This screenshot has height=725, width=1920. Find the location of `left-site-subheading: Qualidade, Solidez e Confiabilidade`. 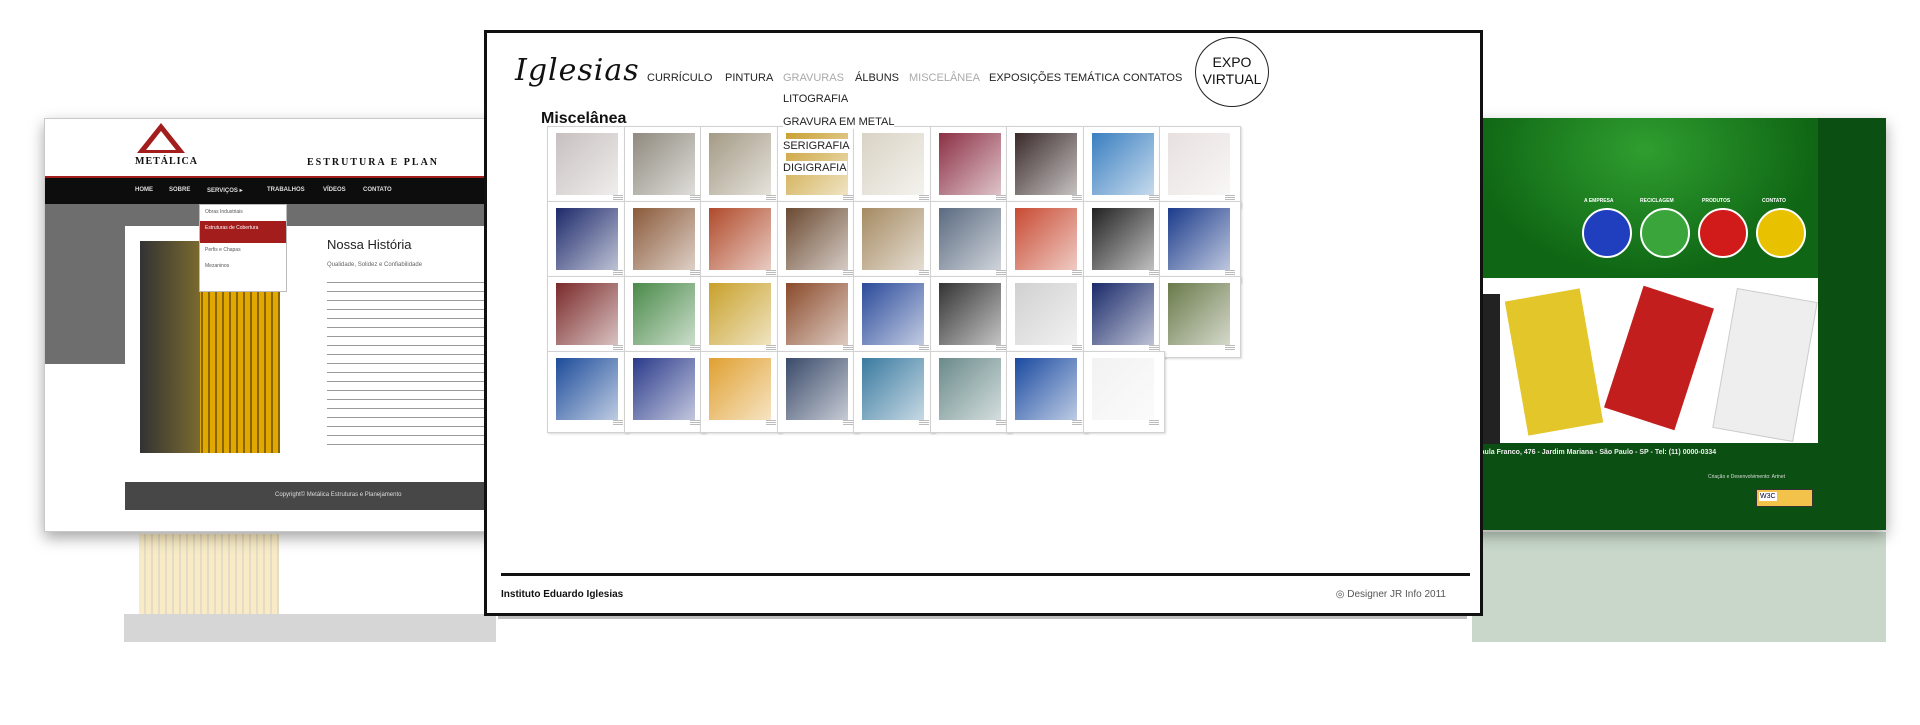

left-site-subheading: Qualidade, Solidez e Confiabilidade is located at coordinates (375, 265).